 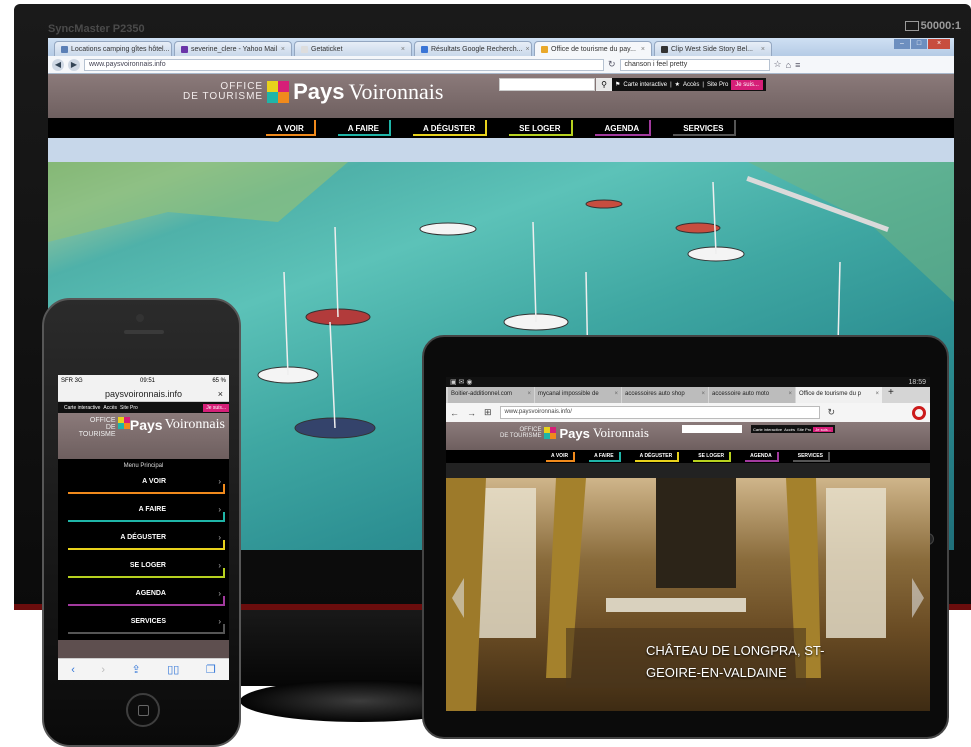 What do you see at coordinates (491, 395) in the screenshot?
I see `tablet-tab: Boitier-additionnel.com ×` at bounding box center [491, 395].